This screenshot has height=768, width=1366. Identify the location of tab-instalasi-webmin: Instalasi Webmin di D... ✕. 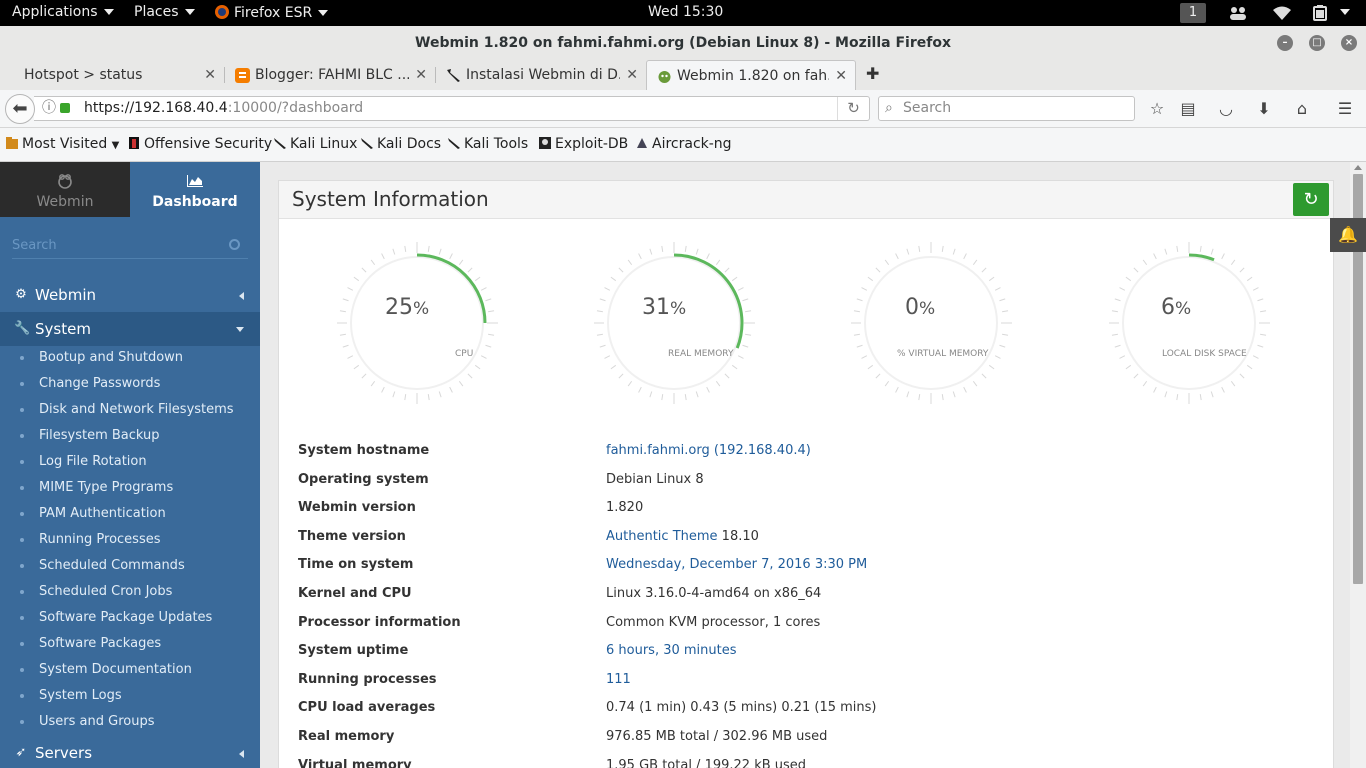
(541, 75).